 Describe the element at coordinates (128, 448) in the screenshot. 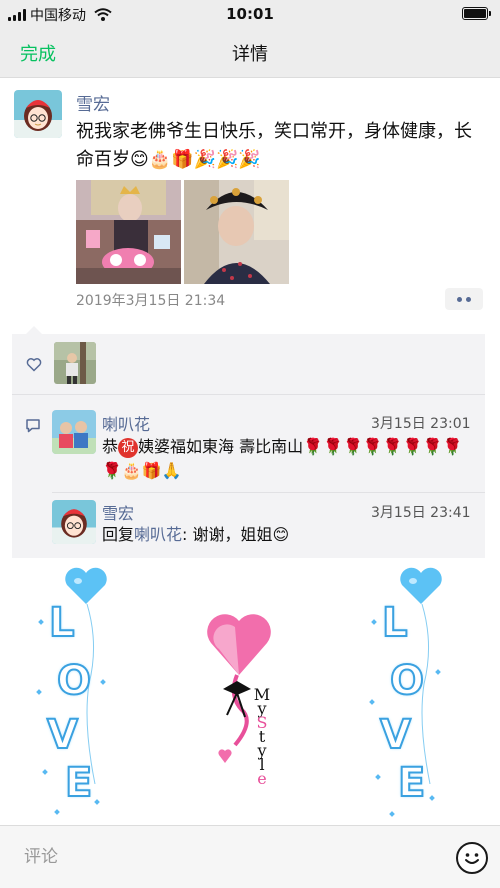

I see `blessing-badge: 祝` at that location.